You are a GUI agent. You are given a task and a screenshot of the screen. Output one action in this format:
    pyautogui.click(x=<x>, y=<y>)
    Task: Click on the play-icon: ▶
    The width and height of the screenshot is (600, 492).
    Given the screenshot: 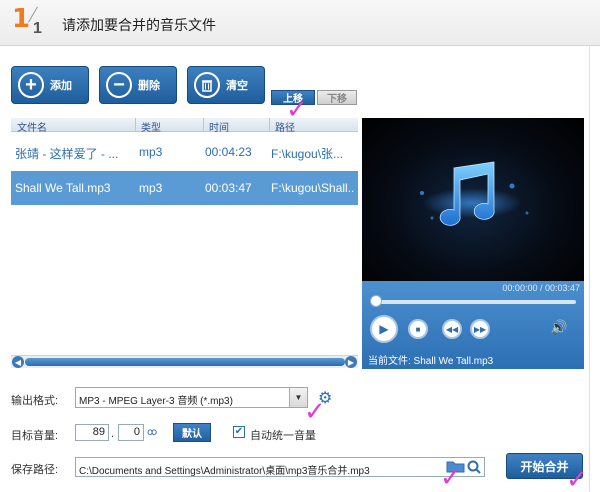 What is the action you would take?
    pyautogui.click(x=384, y=329)
    